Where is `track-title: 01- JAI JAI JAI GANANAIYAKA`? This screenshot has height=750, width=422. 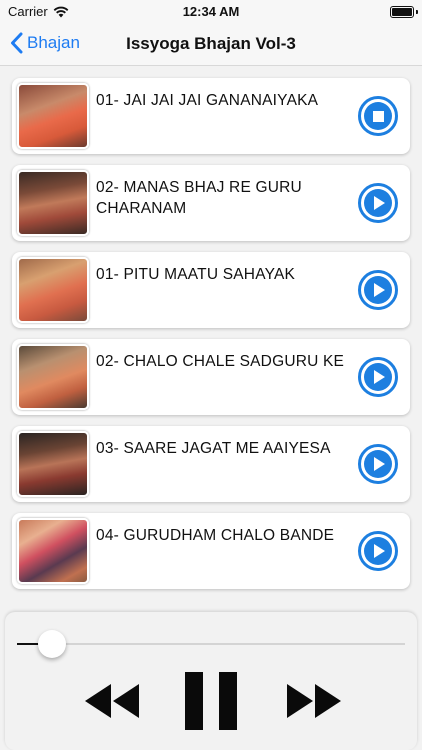
track-title: 01- JAI JAI JAI GANANAIYAKA is located at coordinates (207, 100).